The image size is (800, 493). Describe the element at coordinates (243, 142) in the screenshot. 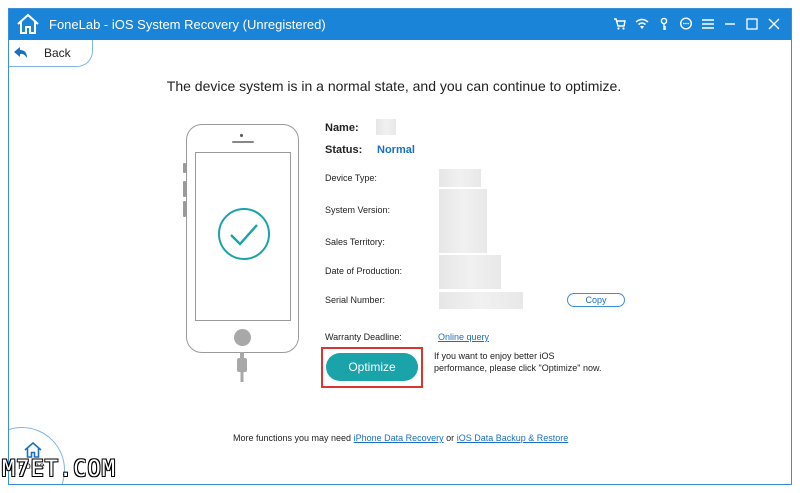

I see `phone-speaker` at that location.